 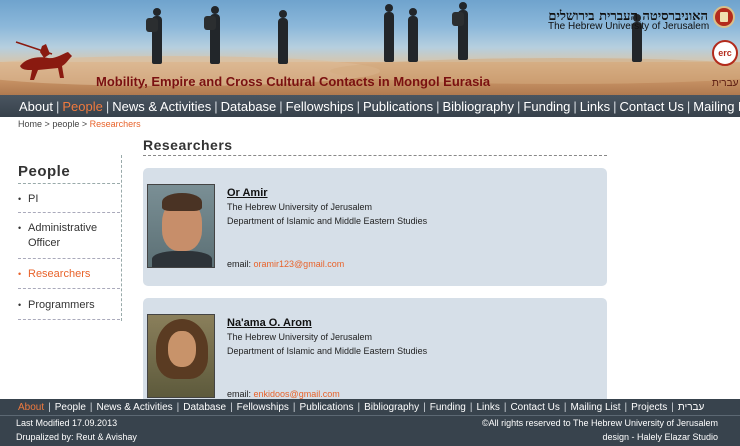 What do you see at coordinates (79, 124) in the screenshot?
I see `breadcrumb: Home > people > Researchers` at bounding box center [79, 124].